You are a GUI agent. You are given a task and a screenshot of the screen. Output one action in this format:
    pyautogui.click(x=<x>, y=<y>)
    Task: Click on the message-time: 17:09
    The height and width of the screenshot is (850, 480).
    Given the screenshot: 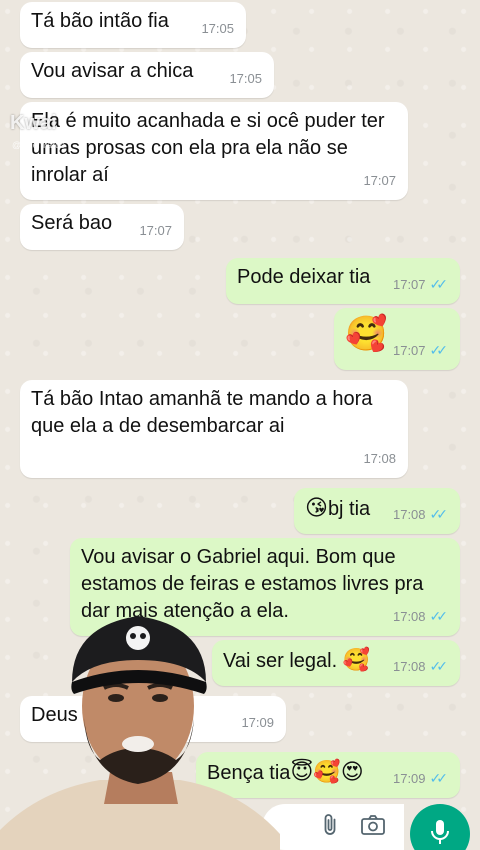 What is the action you would take?
    pyautogui.click(x=409, y=778)
    